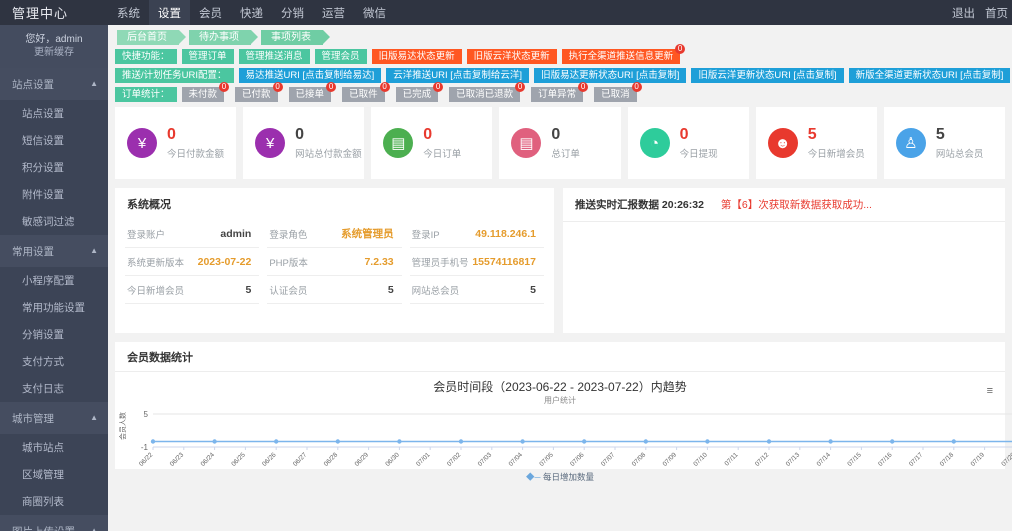  Describe the element at coordinates (784, 221) in the screenshot. I see `report-divider` at that location.